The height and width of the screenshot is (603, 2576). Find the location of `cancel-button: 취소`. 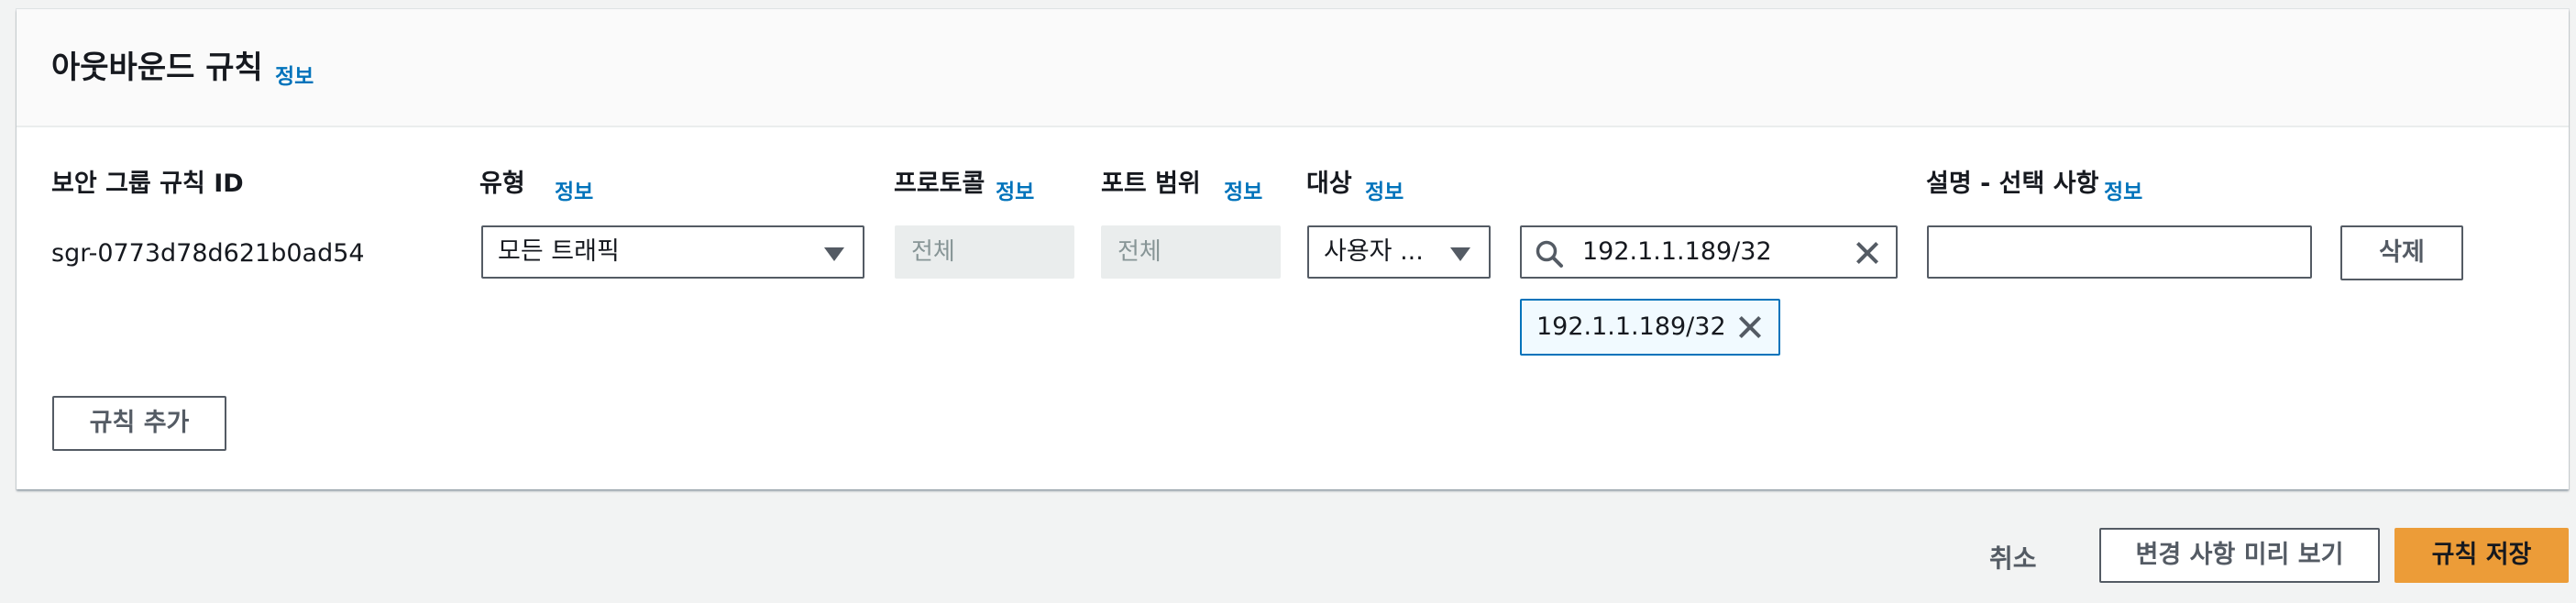

cancel-button: 취소 is located at coordinates (2013, 557).